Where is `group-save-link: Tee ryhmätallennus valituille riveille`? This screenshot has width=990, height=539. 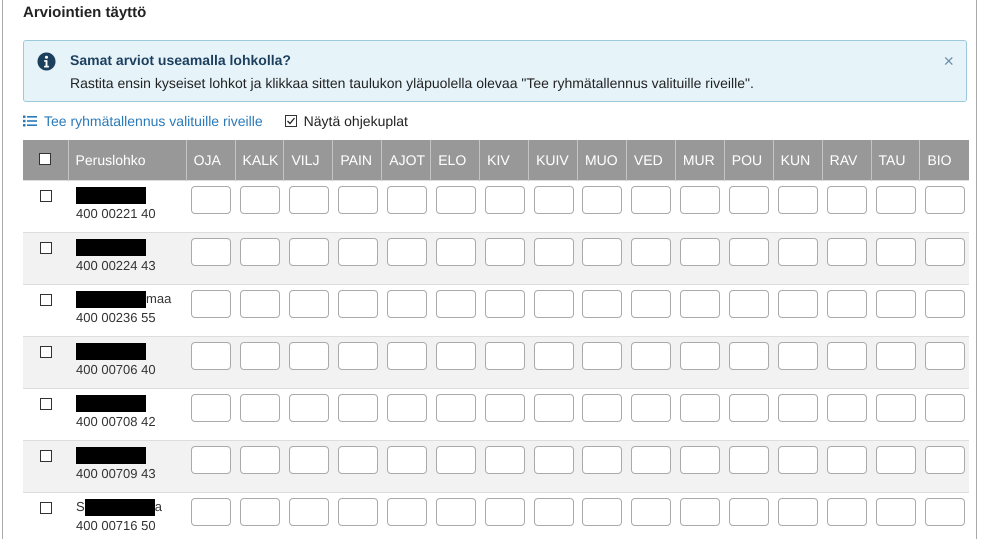
group-save-link: Tee ryhmätallennus valituille riveille is located at coordinates (143, 121).